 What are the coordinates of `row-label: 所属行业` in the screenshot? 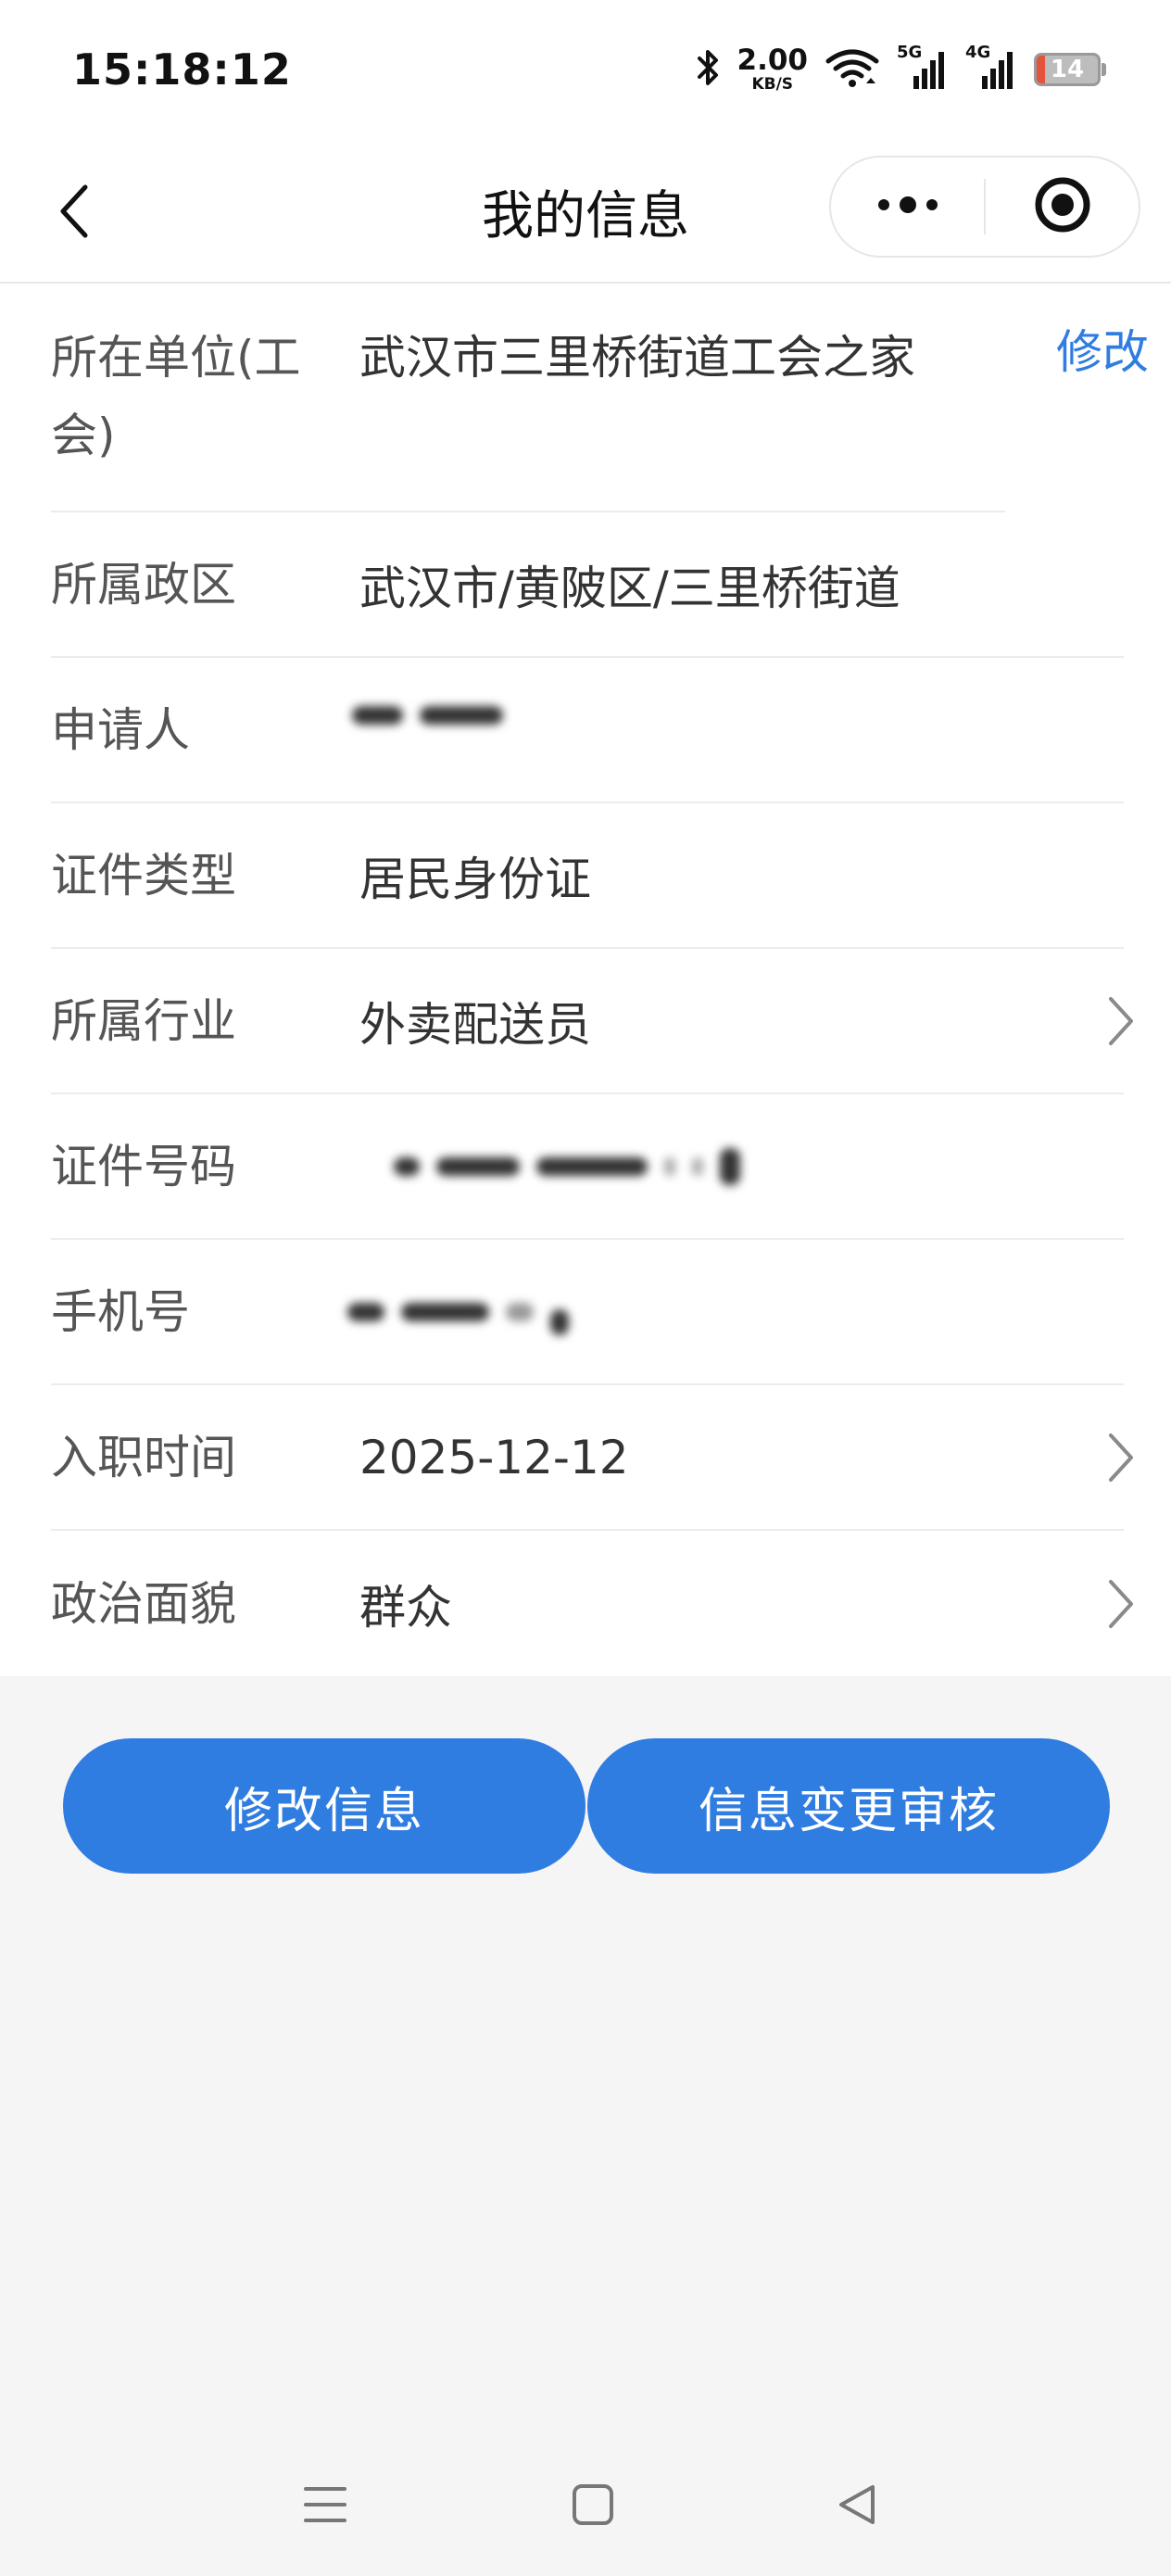 It's located at (144, 1020).